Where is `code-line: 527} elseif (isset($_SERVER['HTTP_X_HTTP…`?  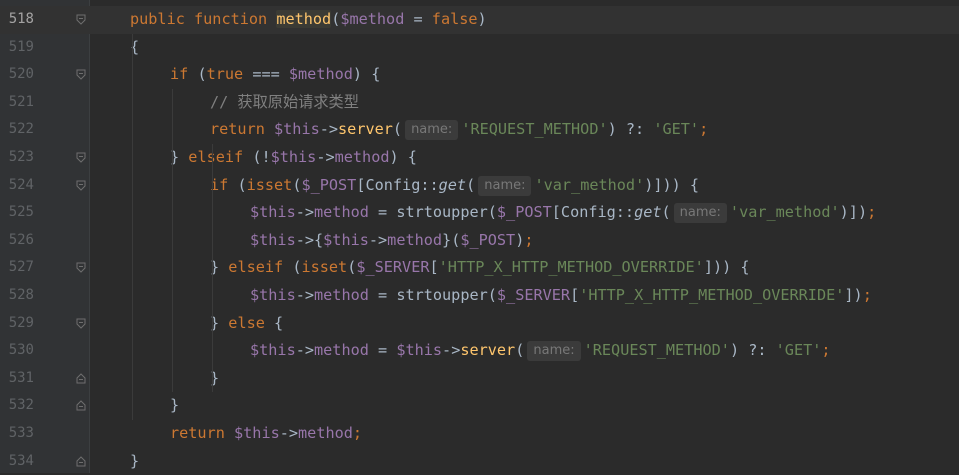
code-line: 527} elseif (isset($_SERVER['HTTP_X_HTTP… is located at coordinates (479, 268).